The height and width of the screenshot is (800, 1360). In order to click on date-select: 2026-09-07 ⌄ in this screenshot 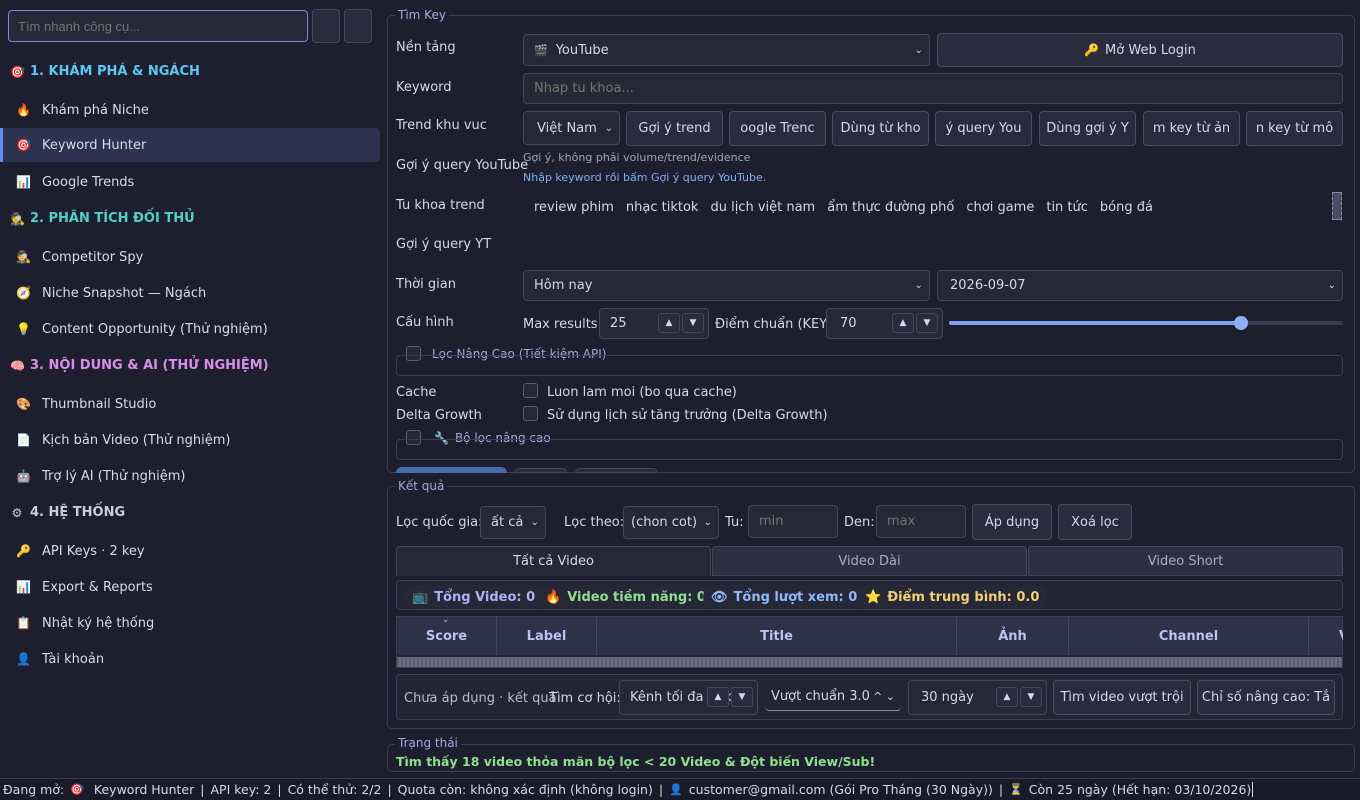, I will do `click(1140, 285)`.